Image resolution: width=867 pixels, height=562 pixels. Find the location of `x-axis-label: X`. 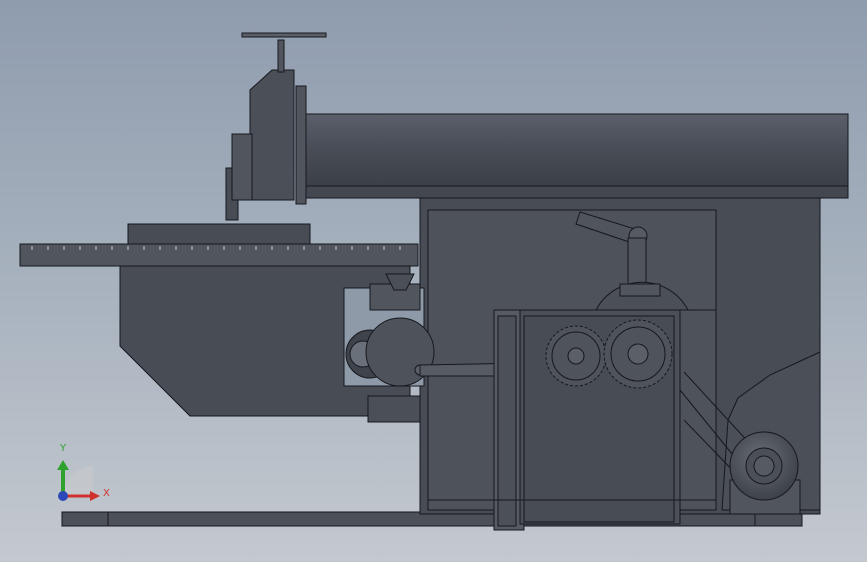

x-axis-label: X is located at coordinates (106, 493).